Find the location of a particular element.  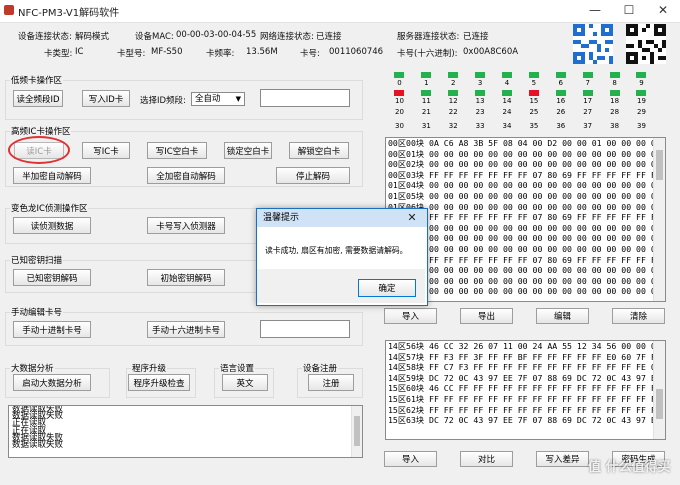

import-button: 导入 is located at coordinates (410, 316).